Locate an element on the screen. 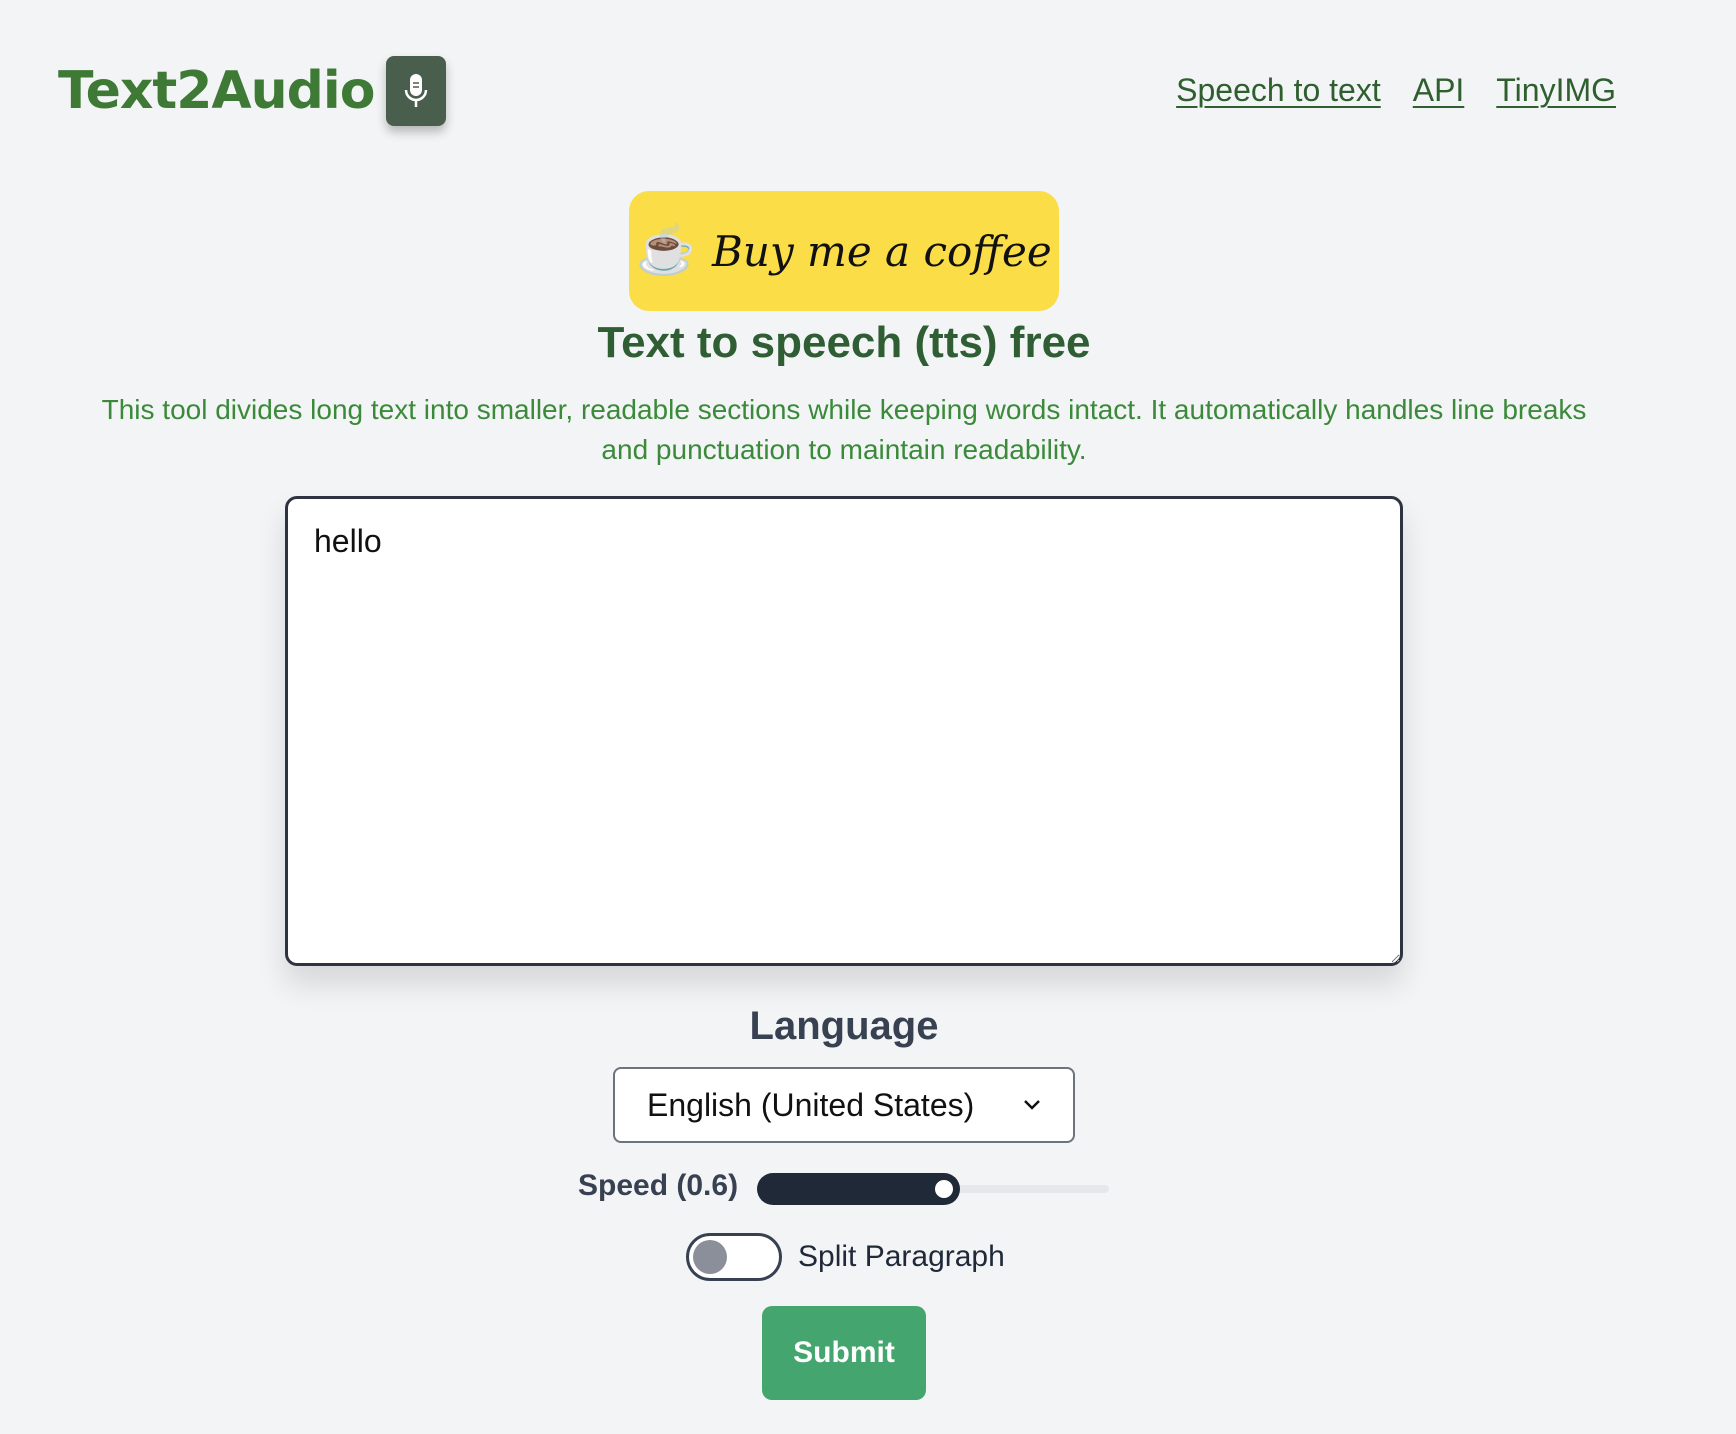 The width and height of the screenshot is (1736, 1434). language-select-value: English (United States) is located at coordinates (811, 1104).